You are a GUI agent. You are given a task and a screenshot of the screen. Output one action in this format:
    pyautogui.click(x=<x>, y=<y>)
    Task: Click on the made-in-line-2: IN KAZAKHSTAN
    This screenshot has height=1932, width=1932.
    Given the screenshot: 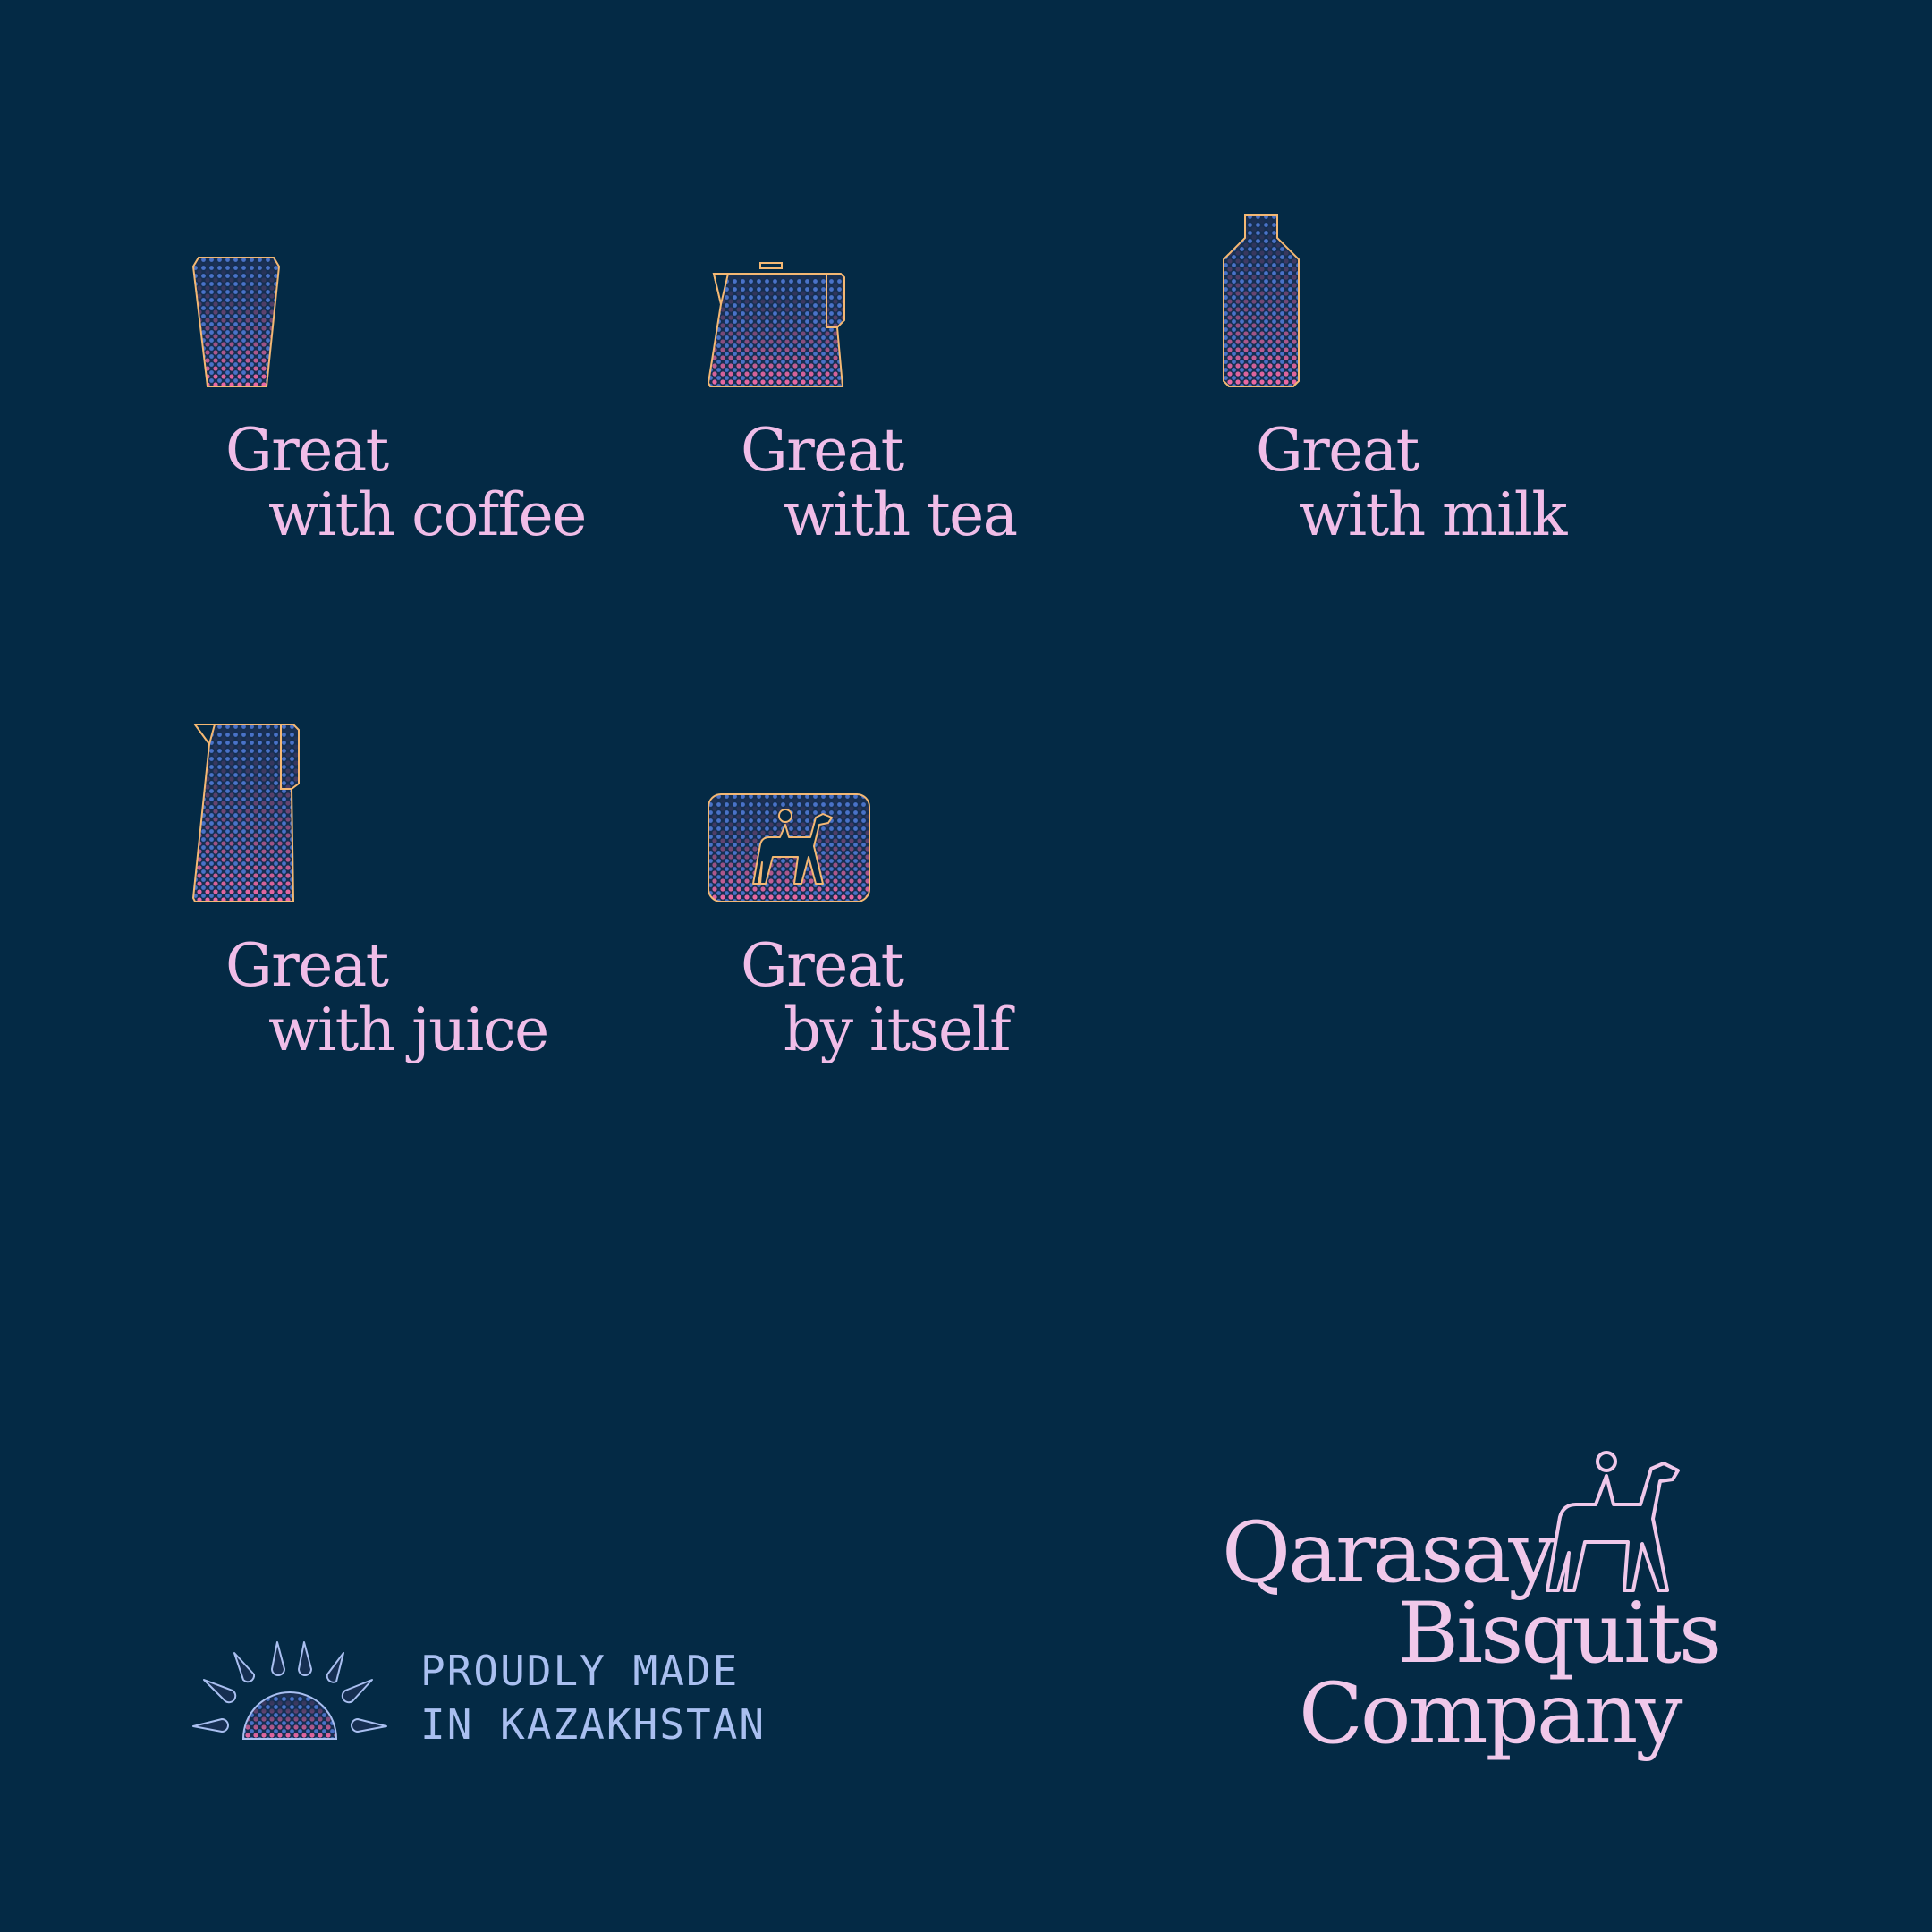 What is the action you would take?
    pyautogui.click(x=593, y=1724)
    